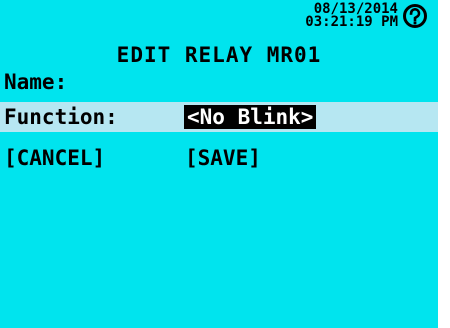 This screenshot has width=450, height=328. I want to click on help-icon-graphic, so click(415, 16).